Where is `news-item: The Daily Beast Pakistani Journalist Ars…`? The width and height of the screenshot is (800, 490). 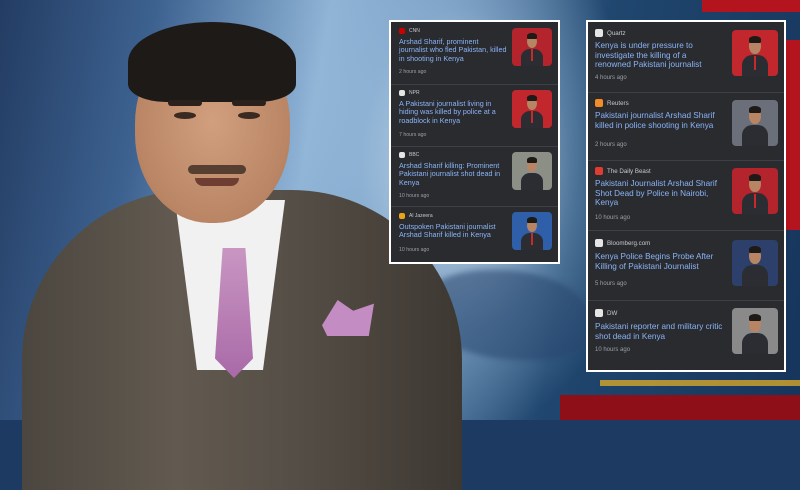
news-item: The Daily Beast Pakistani Journalist Ars… is located at coordinates (686, 195).